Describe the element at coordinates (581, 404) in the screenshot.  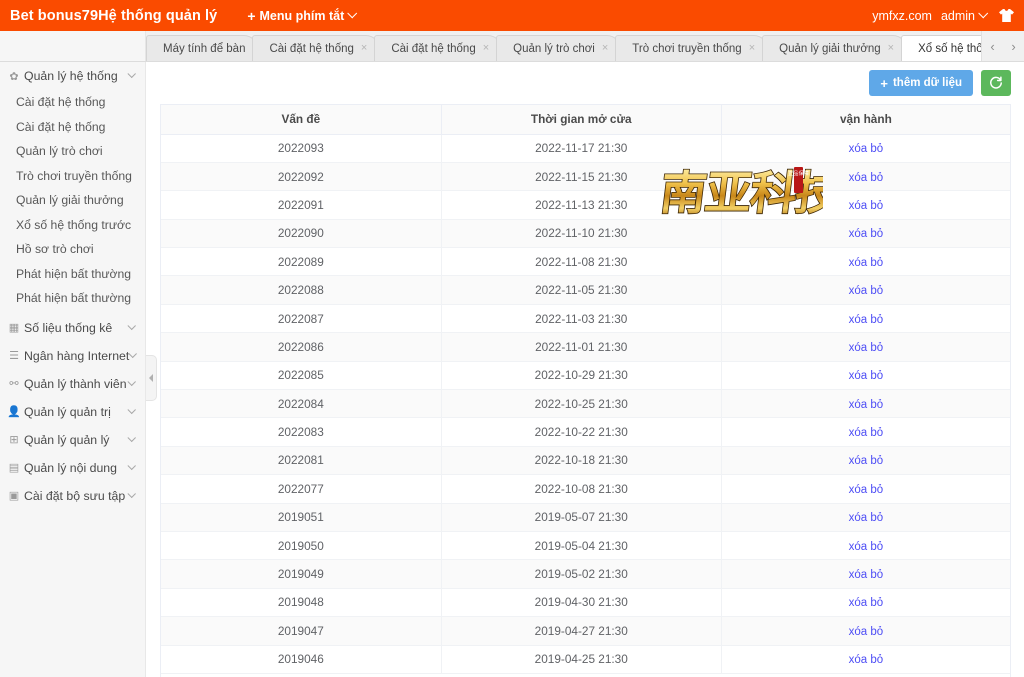
I see `cell-open-time: 2022-10-25 21:30` at that location.